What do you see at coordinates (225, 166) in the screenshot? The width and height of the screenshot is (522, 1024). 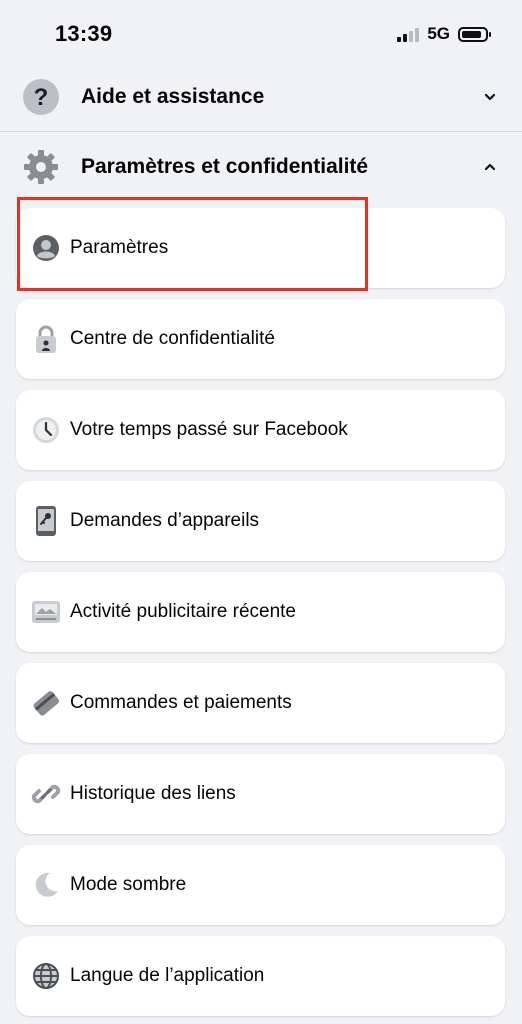 I see `section-settings-label: Paramètres et confidentialité` at bounding box center [225, 166].